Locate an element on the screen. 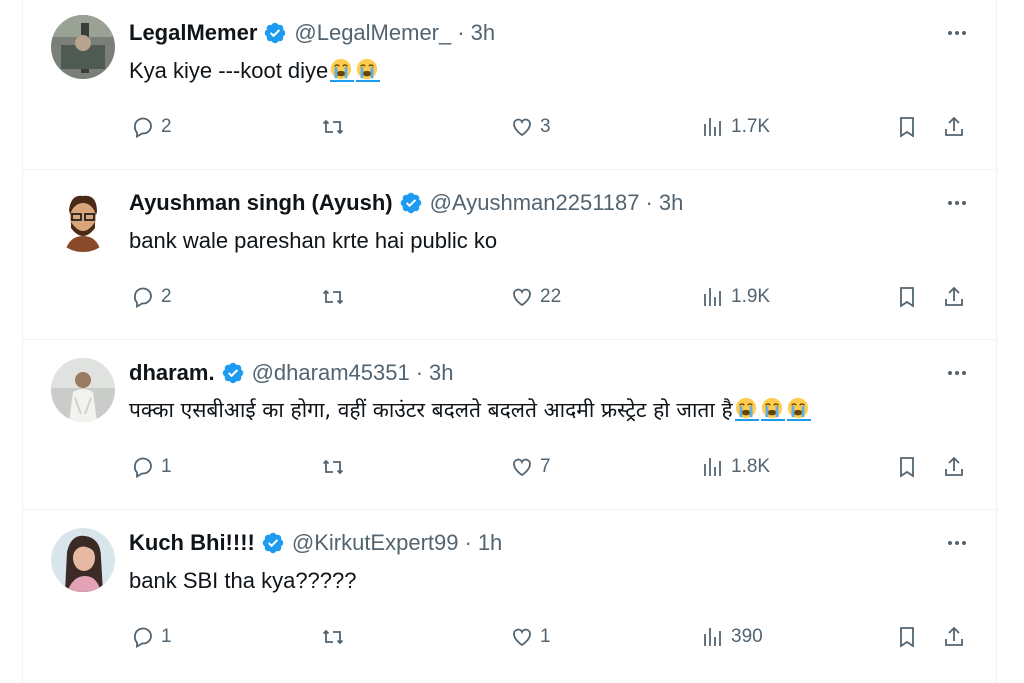  tweet-text: bank wale pareshan krte hai public ko is located at coordinates (313, 241).